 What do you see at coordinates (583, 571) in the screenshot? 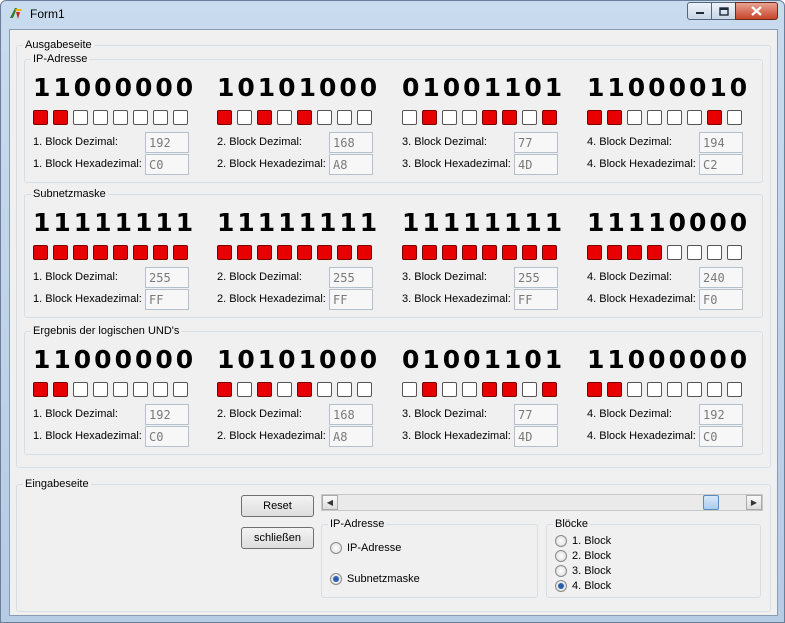
I see `radio-option: 3. Block` at bounding box center [583, 571].